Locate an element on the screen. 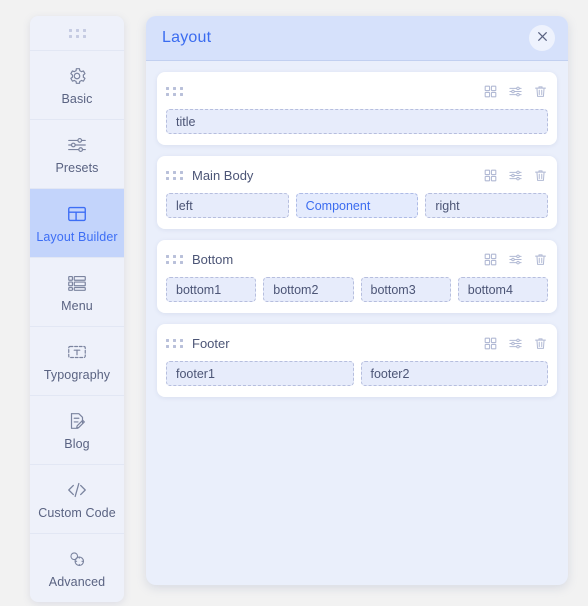 The image size is (588, 606). layout-row-footer: Footer footer1 footer2 is located at coordinates (357, 360).